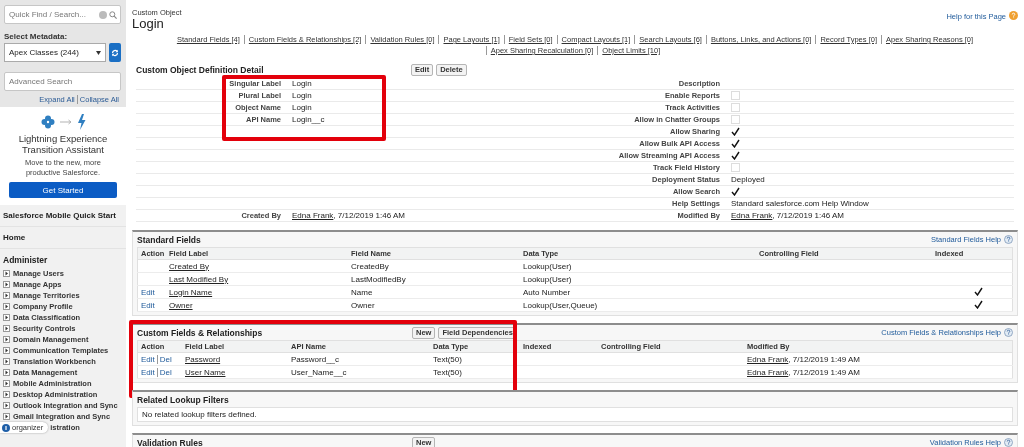  What do you see at coordinates (169, 239) in the screenshot?
I see `section-title: Standard Fields` at bounding box center [169, 239].